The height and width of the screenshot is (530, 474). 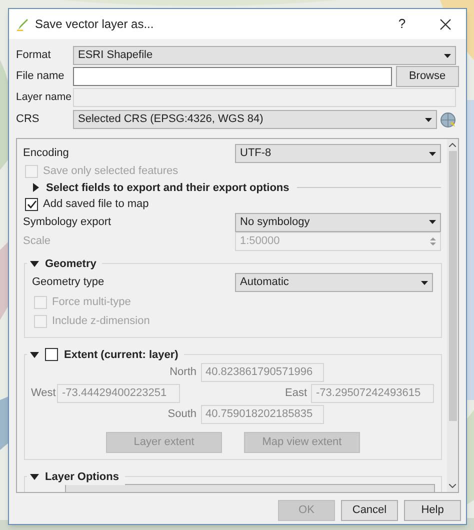 I want to click on dropdown: Automatic, so click(x=334, y=282).